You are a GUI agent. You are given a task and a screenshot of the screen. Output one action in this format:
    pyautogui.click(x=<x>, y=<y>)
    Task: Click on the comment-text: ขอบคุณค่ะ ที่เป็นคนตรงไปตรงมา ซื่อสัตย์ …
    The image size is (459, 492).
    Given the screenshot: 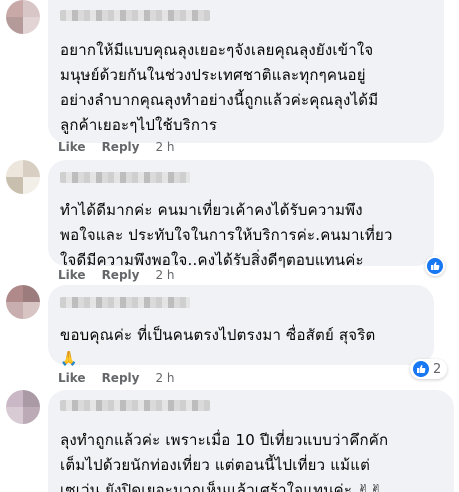 What is the action you would take?
    pyautogui.click(x=218, y=335)
    